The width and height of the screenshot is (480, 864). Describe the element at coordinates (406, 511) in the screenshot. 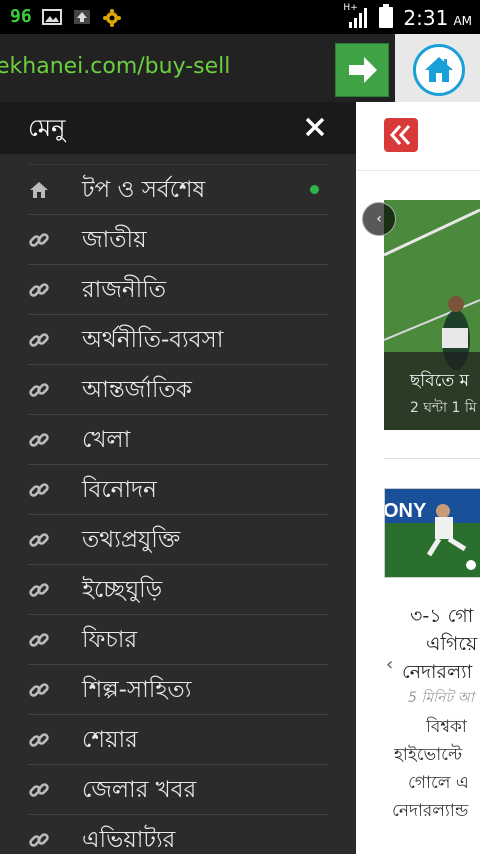

I see `svg-text: ONY` at that location.